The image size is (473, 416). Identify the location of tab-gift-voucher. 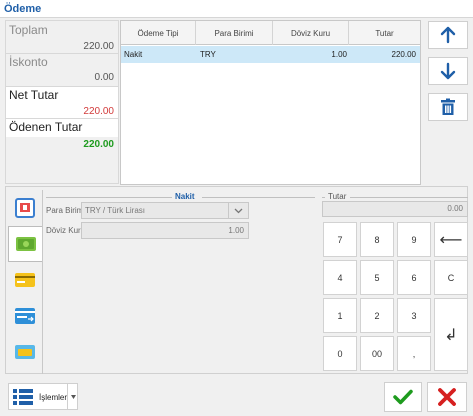
(25, 208).